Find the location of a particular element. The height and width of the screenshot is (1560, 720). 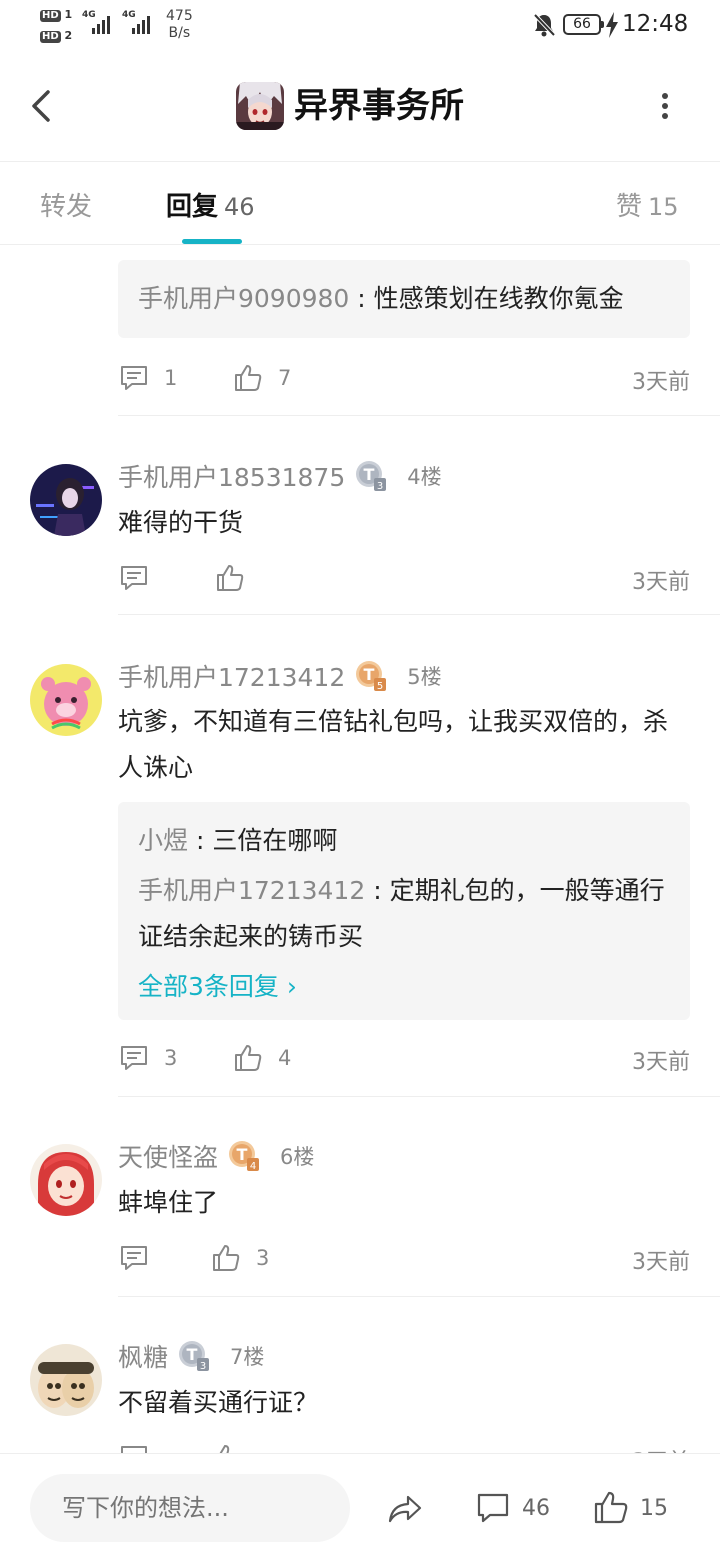

share-icon is located at coordinates (405, 1509).